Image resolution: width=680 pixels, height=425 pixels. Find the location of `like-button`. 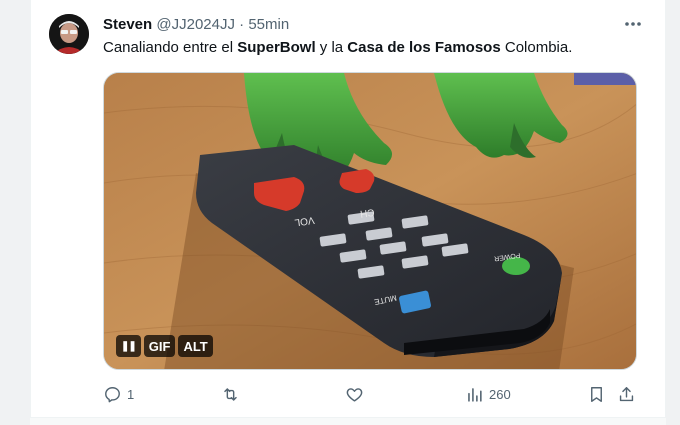

like-button is located at coordinates (357, 394).